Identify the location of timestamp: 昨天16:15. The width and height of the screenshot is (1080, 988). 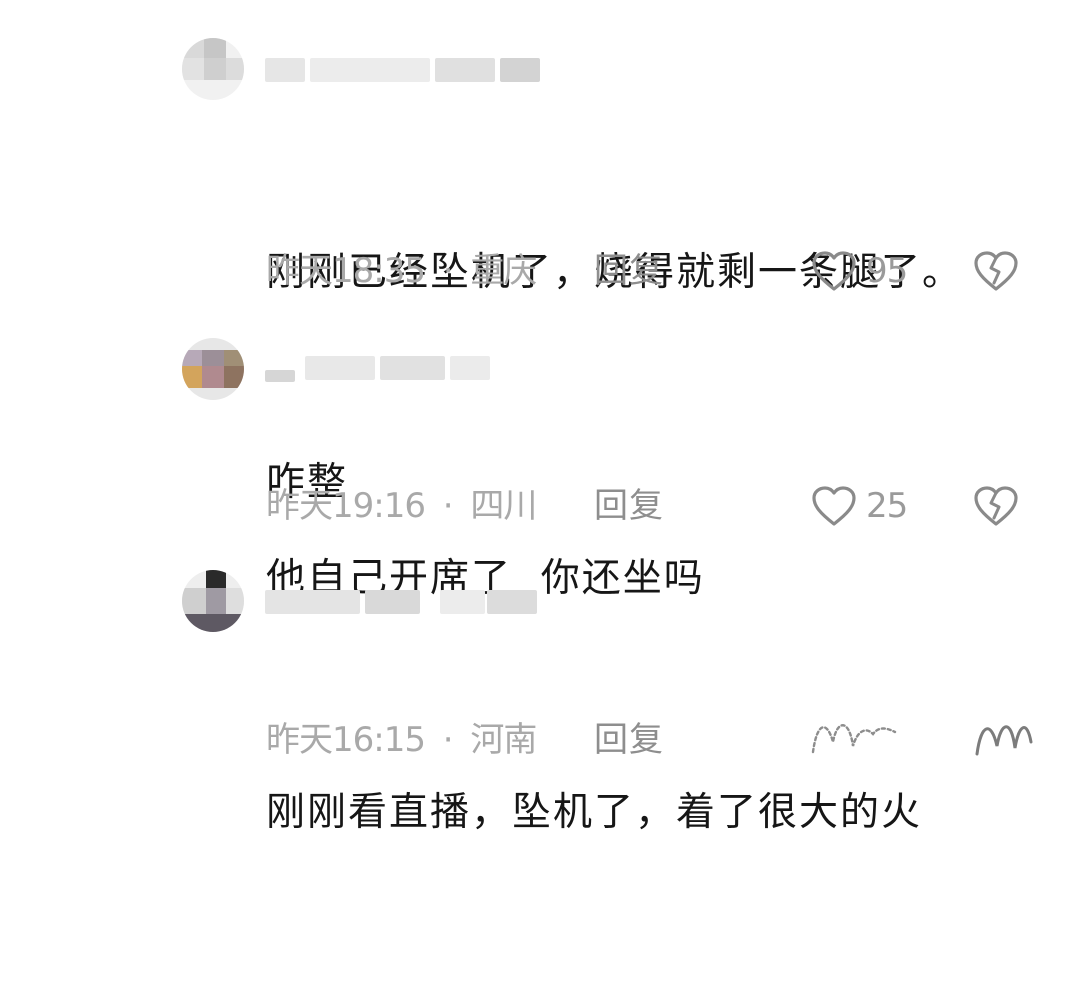
(346, 740).